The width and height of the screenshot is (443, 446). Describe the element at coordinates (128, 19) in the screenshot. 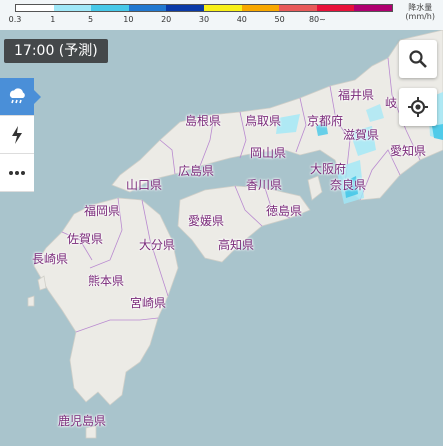

I see `legend-tick-3: 10` at that location.